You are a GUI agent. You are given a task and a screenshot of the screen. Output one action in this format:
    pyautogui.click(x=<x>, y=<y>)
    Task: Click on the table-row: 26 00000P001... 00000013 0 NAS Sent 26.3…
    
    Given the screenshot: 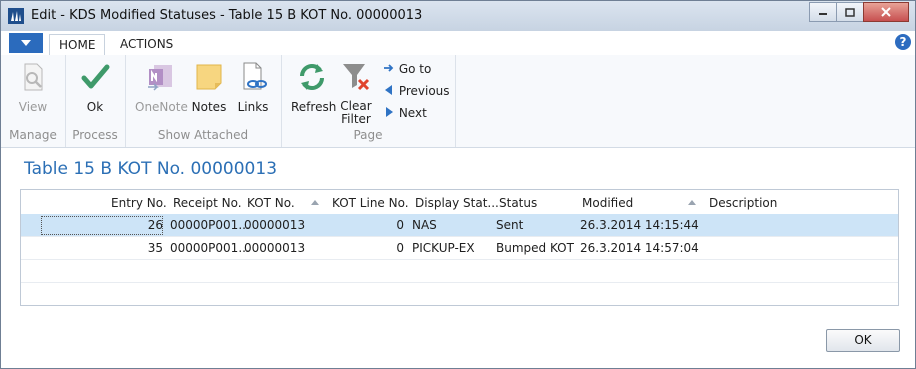 What is the action you would take?
    pyautogui.click(x=459, y=225)
    